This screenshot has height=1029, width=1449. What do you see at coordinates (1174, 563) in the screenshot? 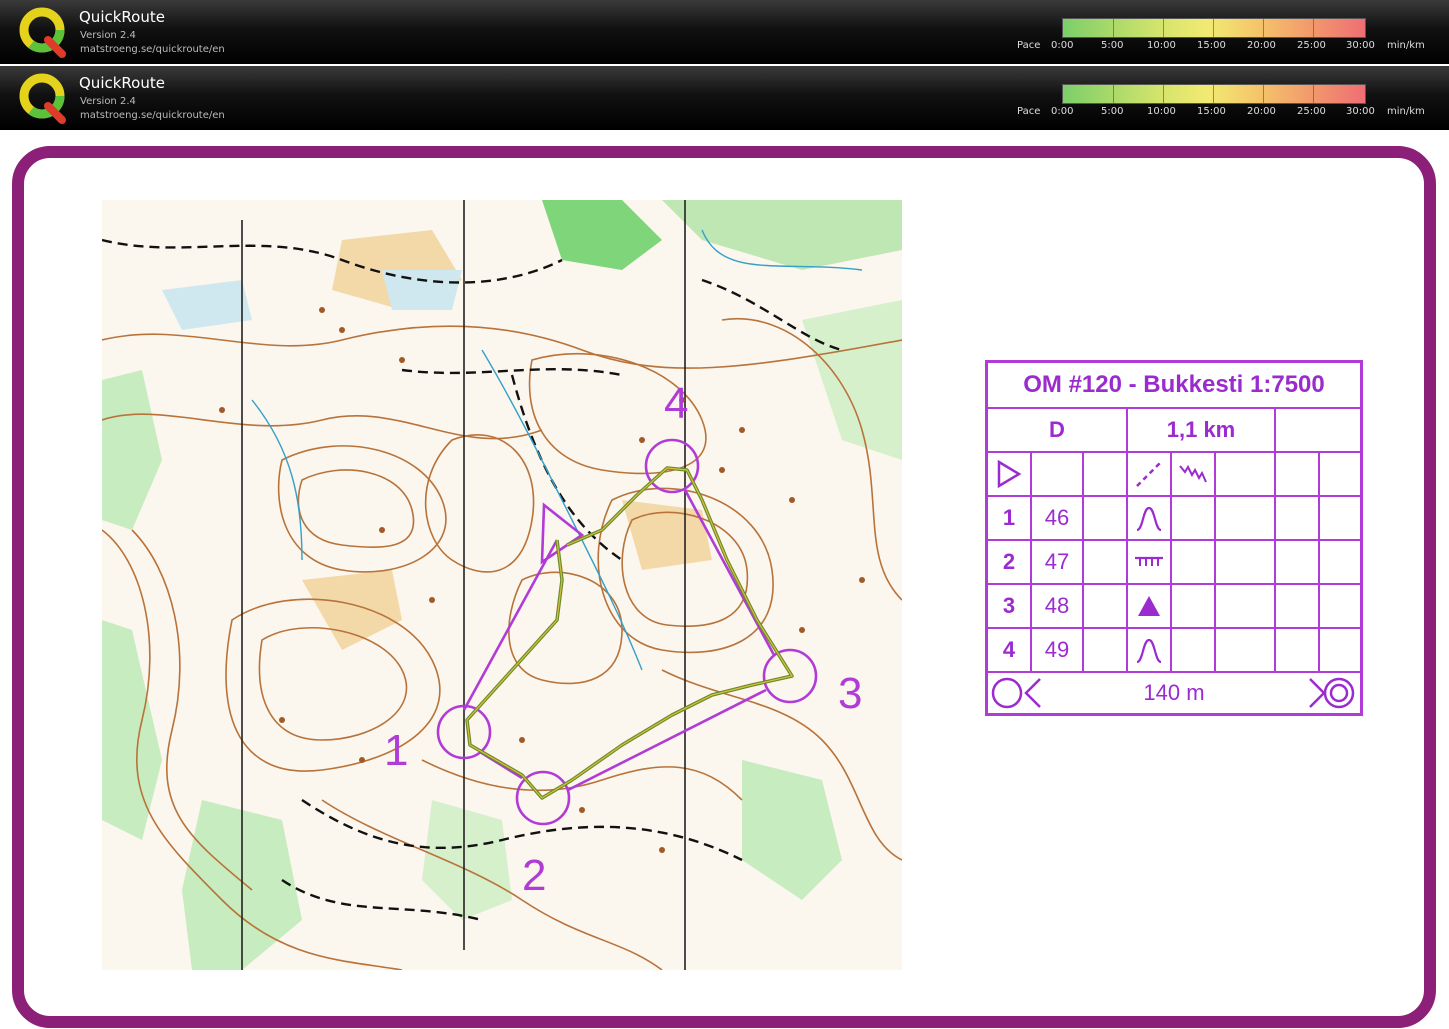
I see `description-control-row: 2 47` at bounding box center [1174, 563].